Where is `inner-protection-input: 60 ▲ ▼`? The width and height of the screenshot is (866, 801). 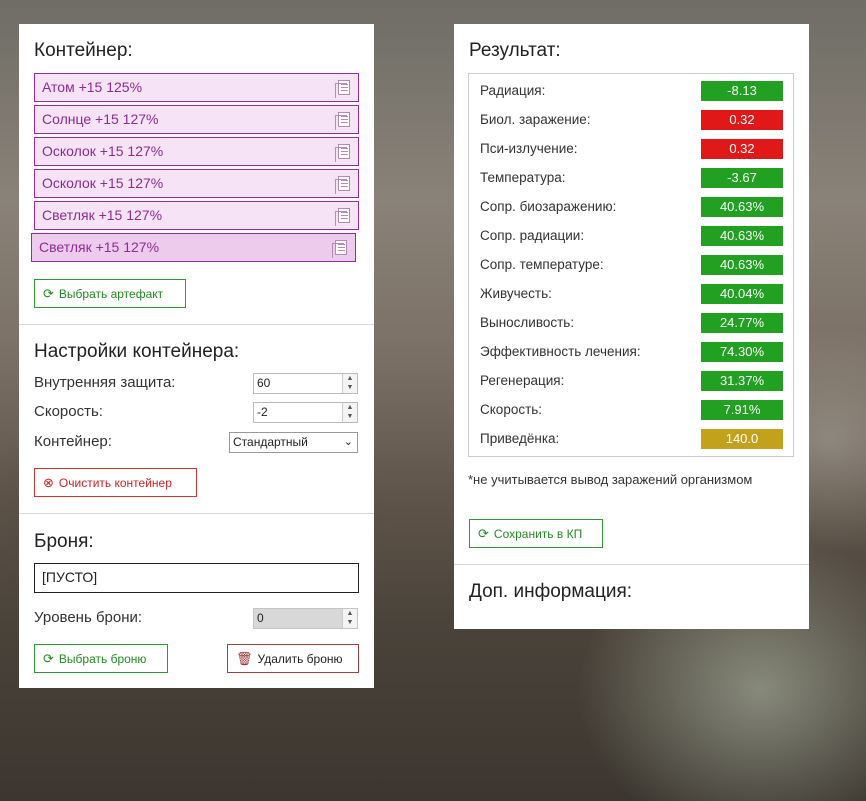
inner-protection-input: 60 ▲ ▼ is located at coordinates (305, 383).